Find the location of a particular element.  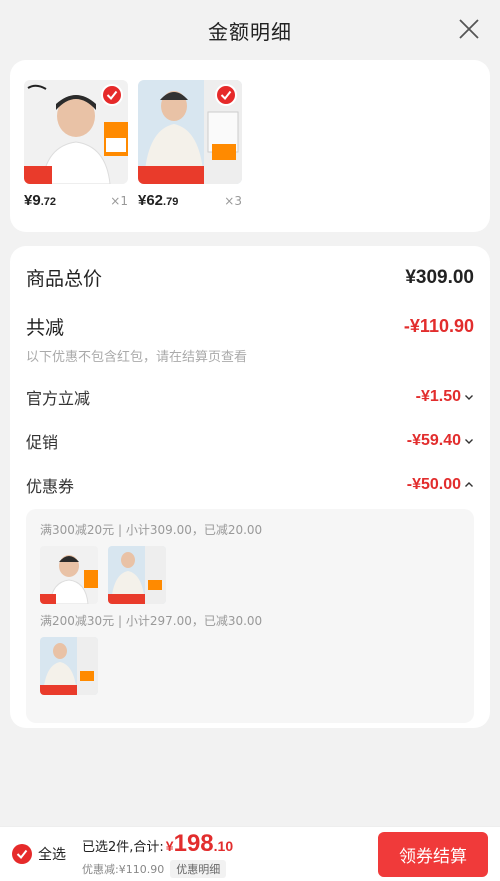

total-value: ¥309.00 is located at coordinates (439, 277).